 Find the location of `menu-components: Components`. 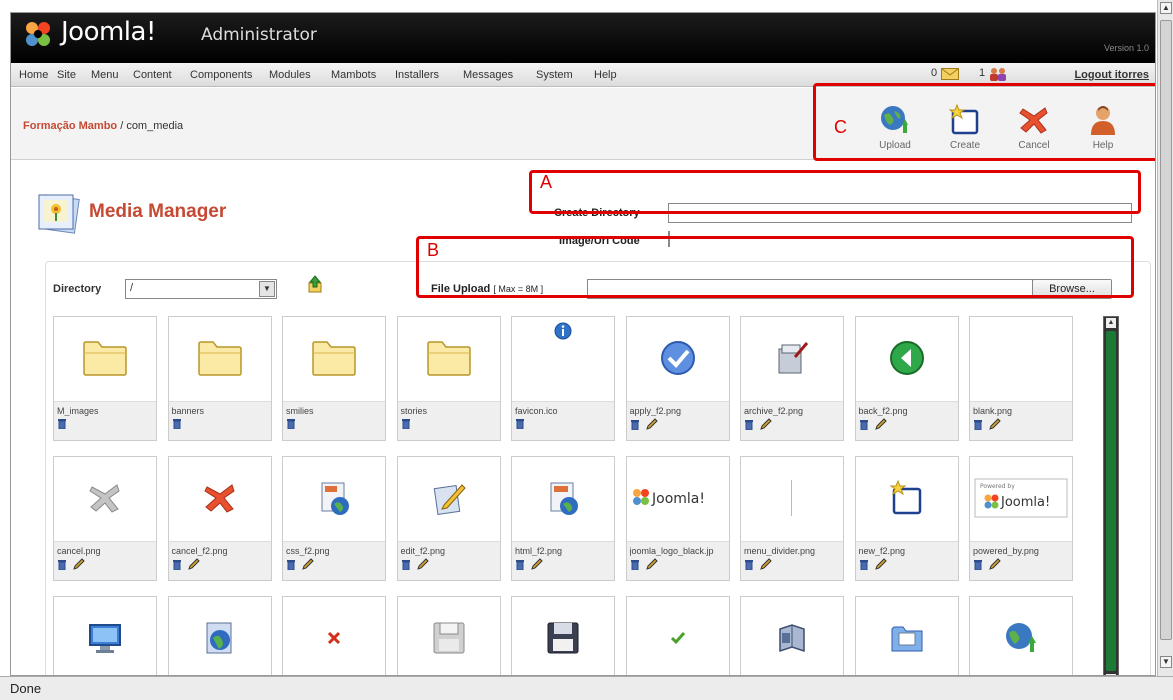

menu-components: Components is located at coordinates (221, 75).